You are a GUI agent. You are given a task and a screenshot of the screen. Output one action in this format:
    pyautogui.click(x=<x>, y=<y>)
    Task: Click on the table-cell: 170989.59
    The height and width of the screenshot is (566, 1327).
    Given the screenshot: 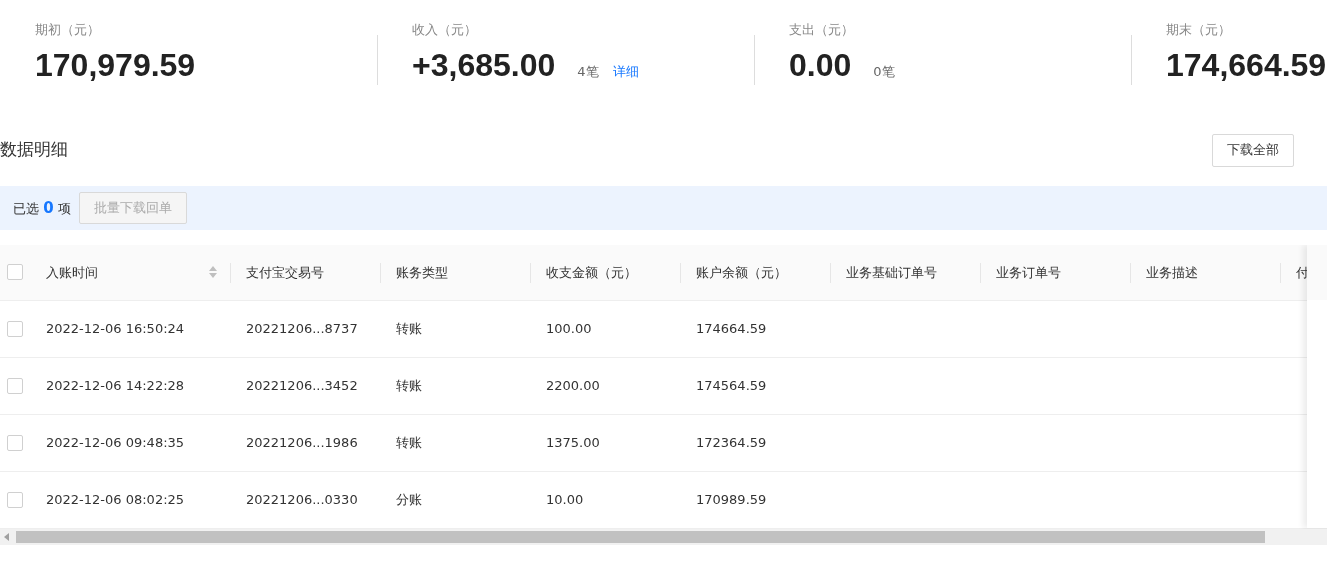 What is the action you would take?
    pyautogui.click(x=731, y=499)
    